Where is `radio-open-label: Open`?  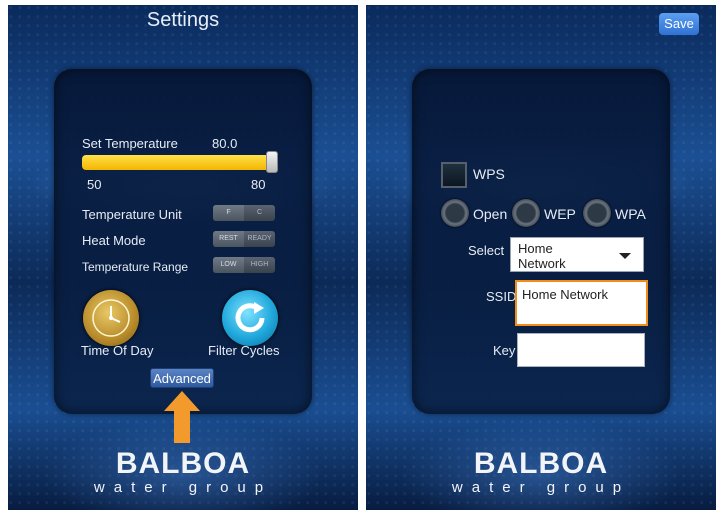
radio-open-label: Open is located at coordinates (490, 214).